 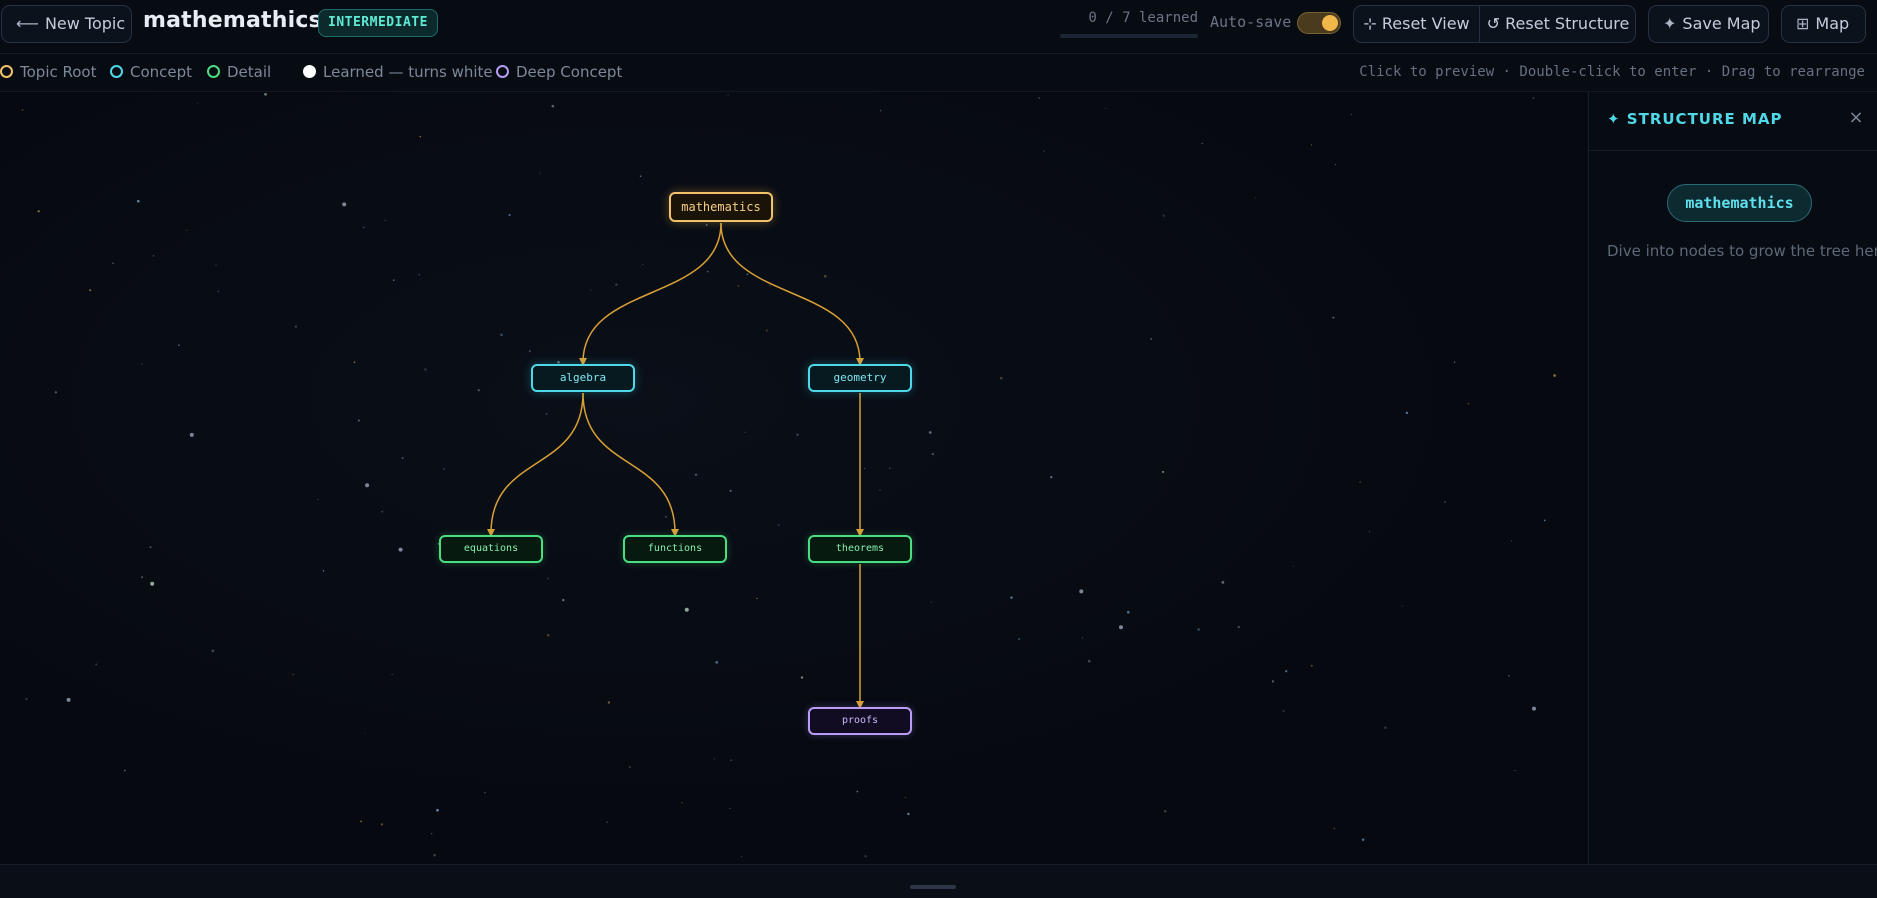 What do you see at coordinates (58, 72) in the screenshot?
I see `legend-label: Topic Root` at bounding box center [58, 72].